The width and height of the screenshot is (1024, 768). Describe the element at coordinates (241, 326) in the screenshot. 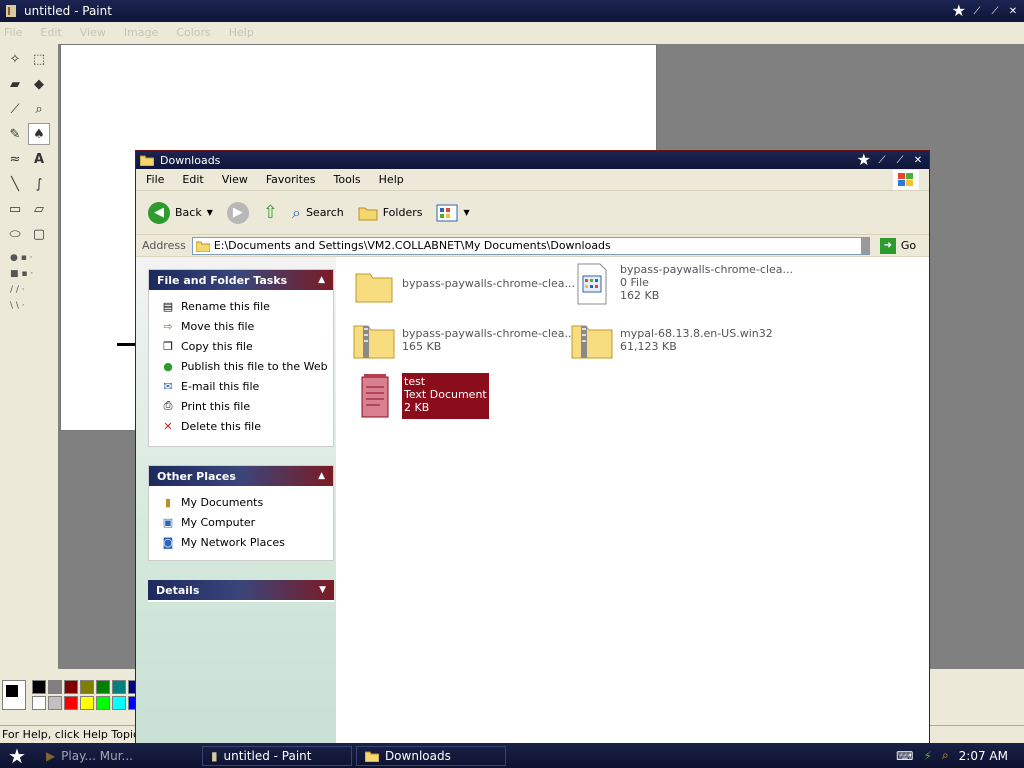

I see `task-move: ⇨ Move this file` at that location.